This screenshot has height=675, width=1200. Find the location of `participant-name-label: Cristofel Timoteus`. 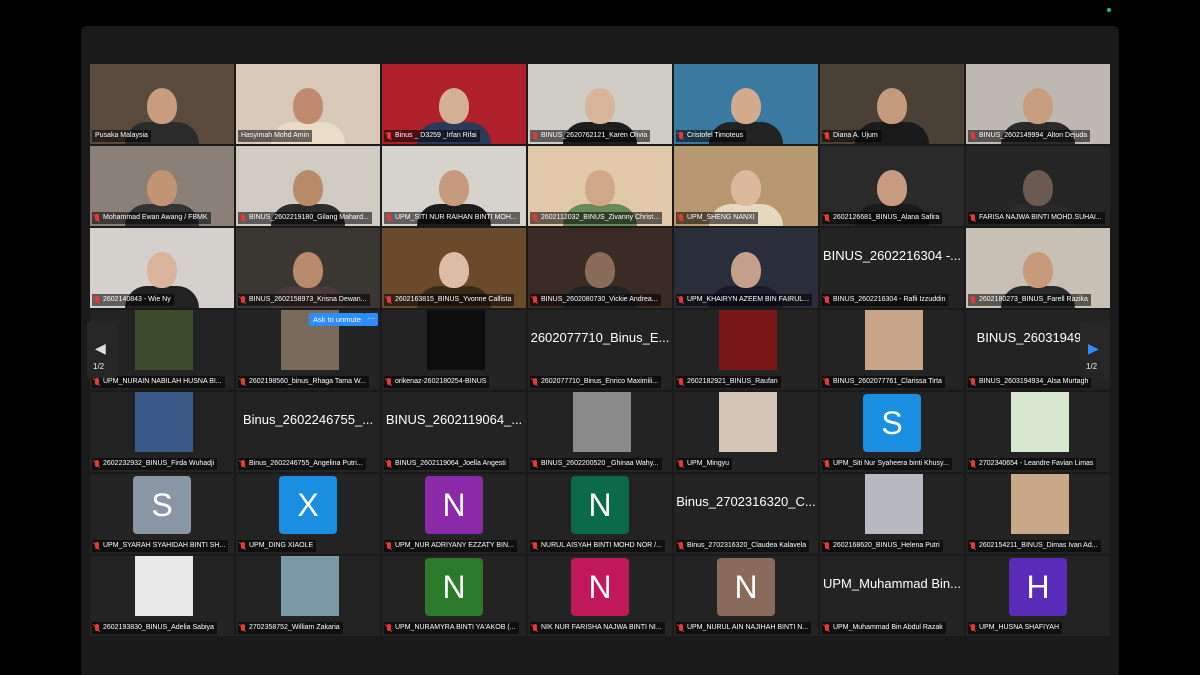

participant-name-label: Cristofel Timoteus is located at coordinates (711, 136).